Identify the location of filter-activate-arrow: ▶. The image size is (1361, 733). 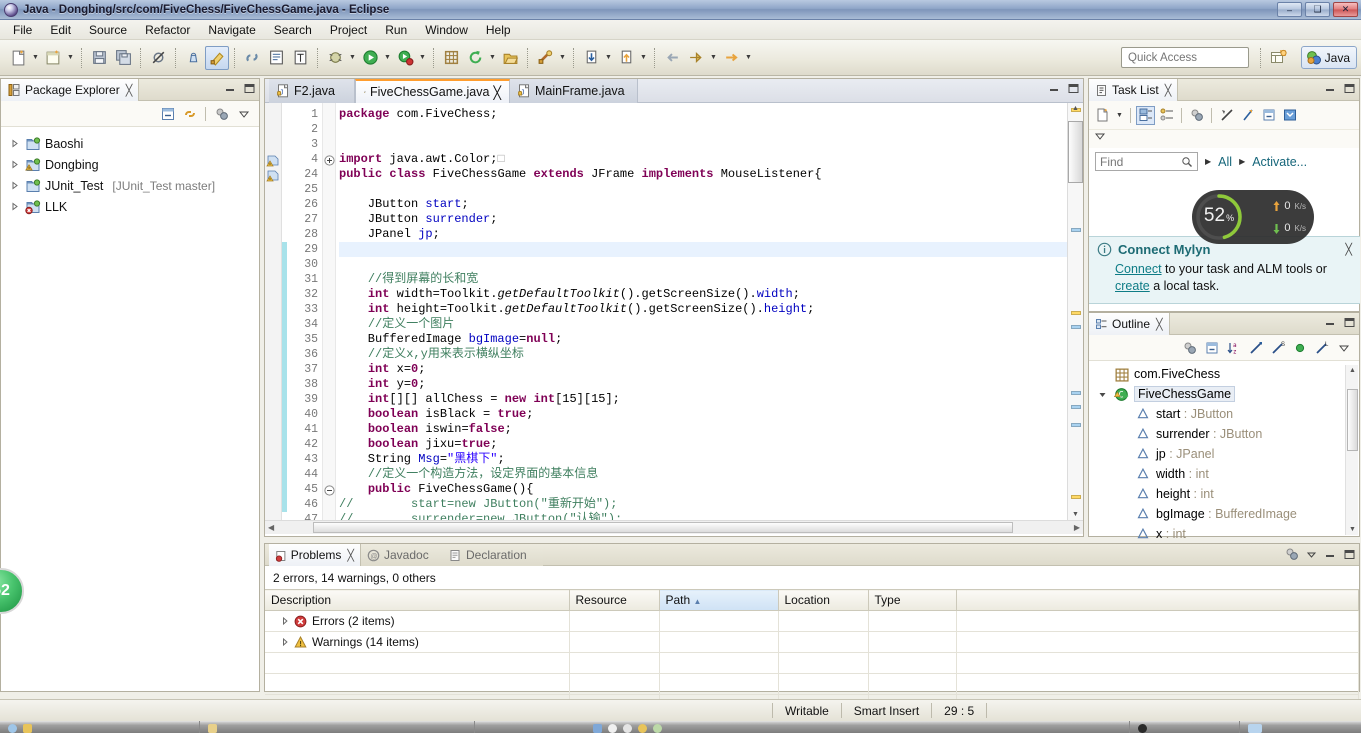
(1242, 161).